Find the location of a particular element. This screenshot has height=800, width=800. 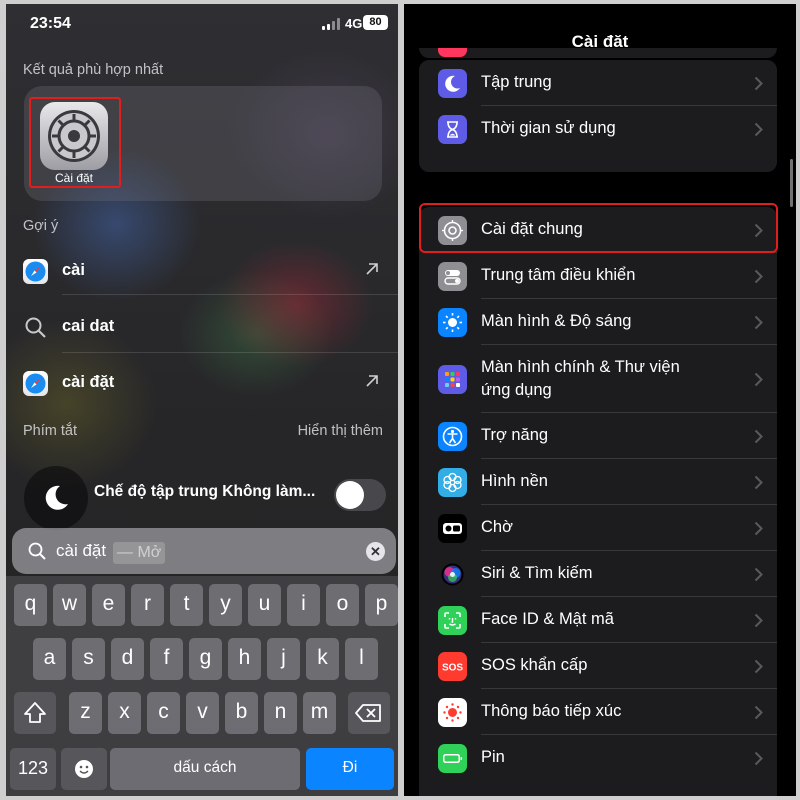

settings-row: Pin is located at coordinates (598, 758).